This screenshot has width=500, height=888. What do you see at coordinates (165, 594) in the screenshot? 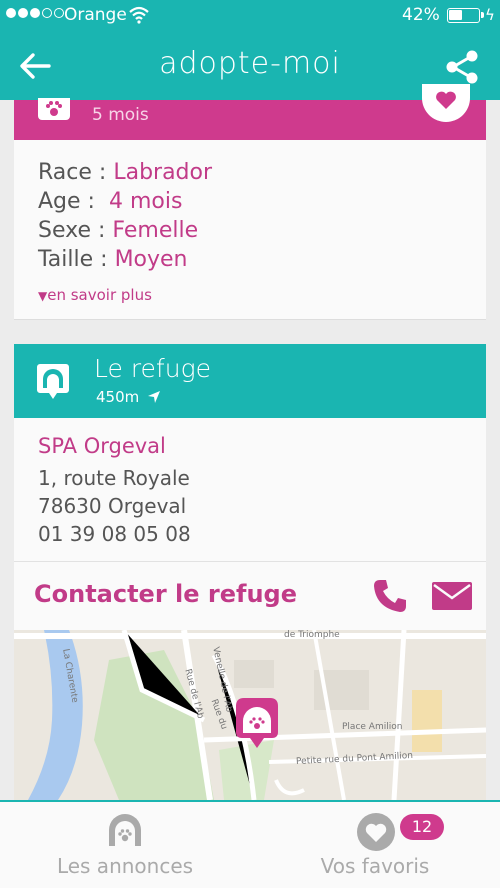
I see `contact-refuge-button: Contacter le refuge` at bounding box center [165, 594].